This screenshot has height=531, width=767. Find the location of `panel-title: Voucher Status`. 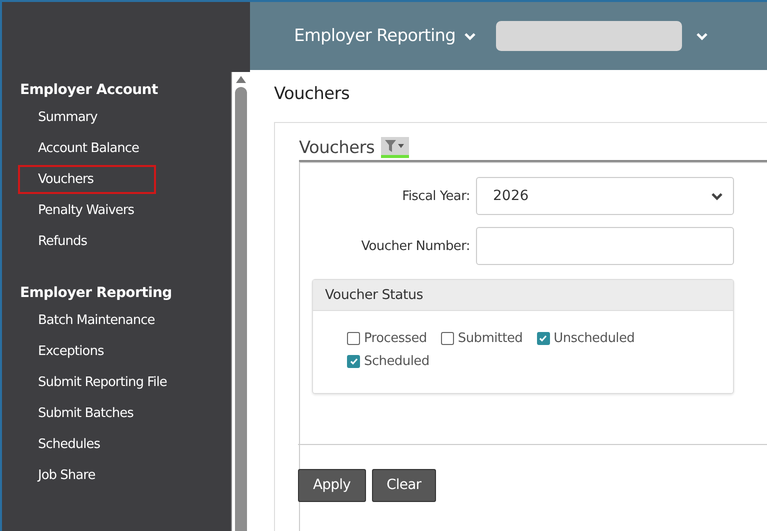

panel-title: Voucher Status is located at coordinates (523, 295).